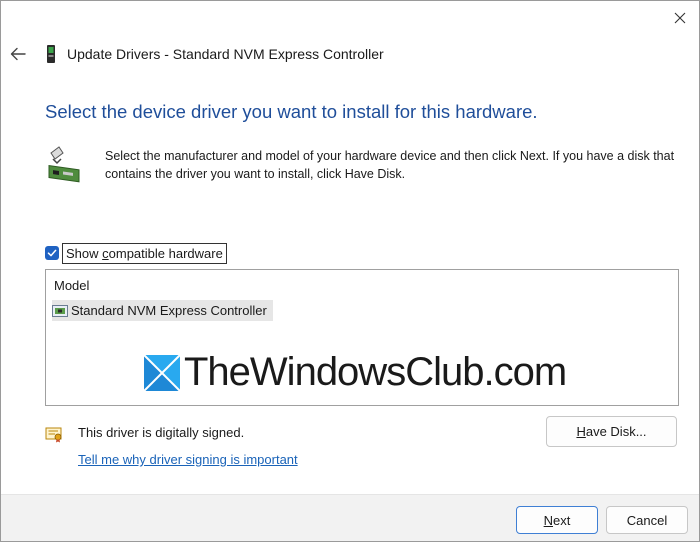 The width and height of the screenshot is (700, 542). I want to click on windows-logo-icon, so click(162, 372).